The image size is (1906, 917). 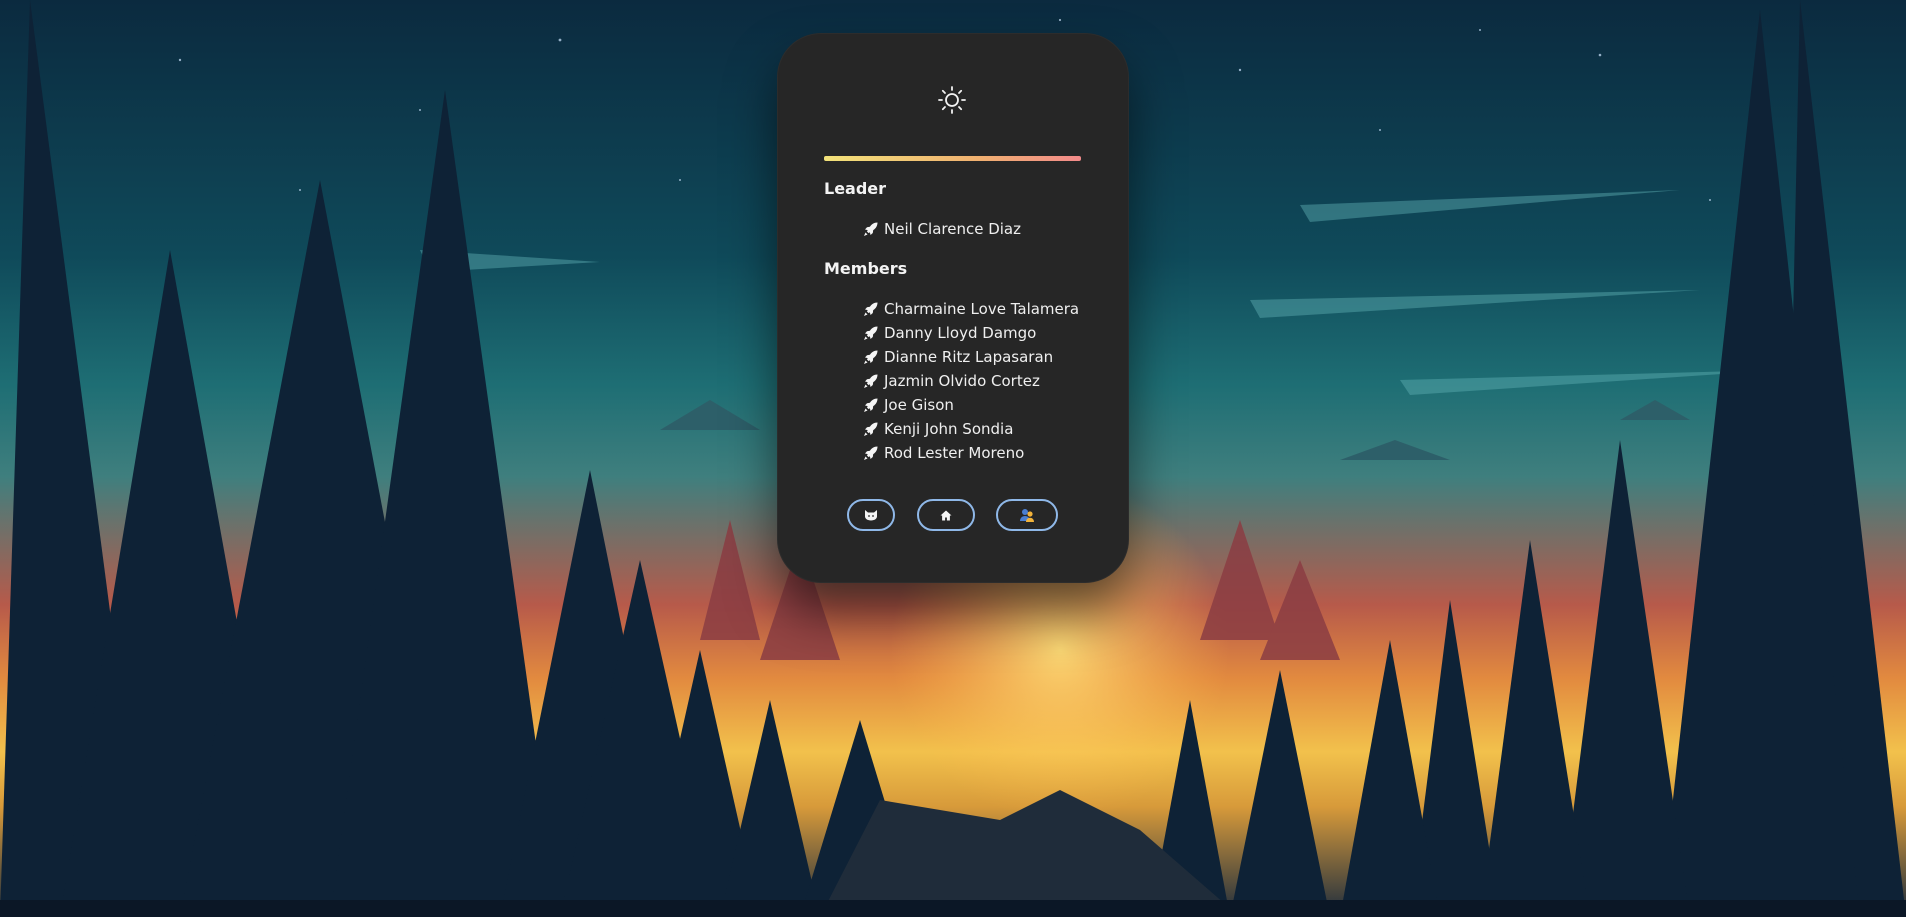 I want to click on accent-divider, so click(x=952, y=158).